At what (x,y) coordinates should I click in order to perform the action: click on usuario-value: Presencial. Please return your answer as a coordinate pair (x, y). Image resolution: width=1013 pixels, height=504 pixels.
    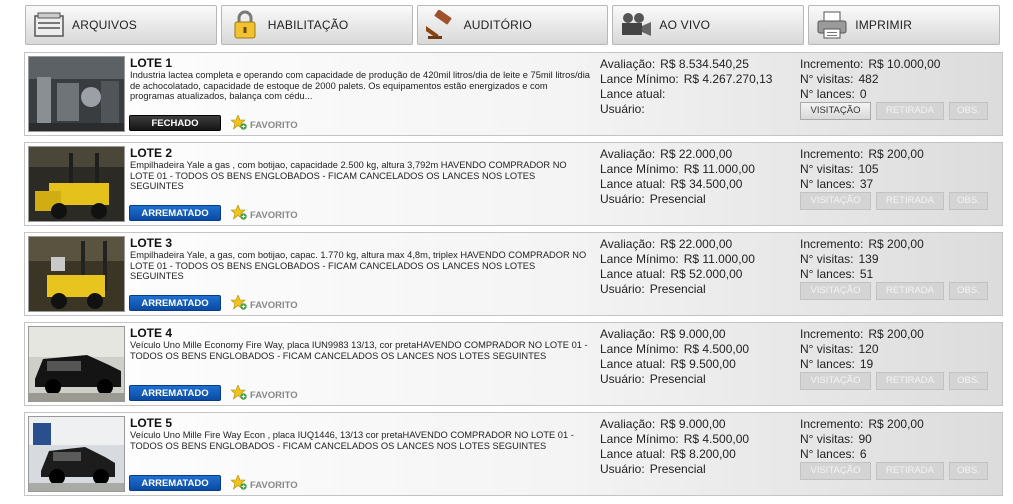
    Looking at the image, I should click on (677, 289).